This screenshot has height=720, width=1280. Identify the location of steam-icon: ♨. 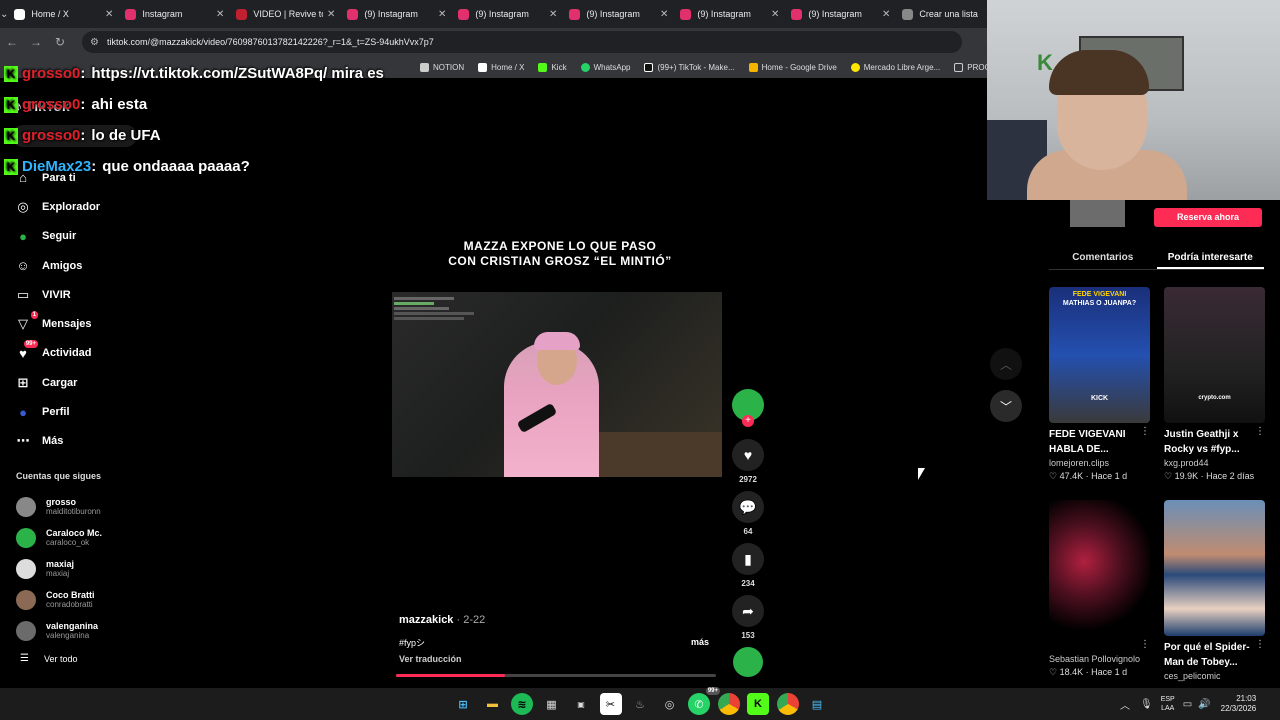
(640, 704).